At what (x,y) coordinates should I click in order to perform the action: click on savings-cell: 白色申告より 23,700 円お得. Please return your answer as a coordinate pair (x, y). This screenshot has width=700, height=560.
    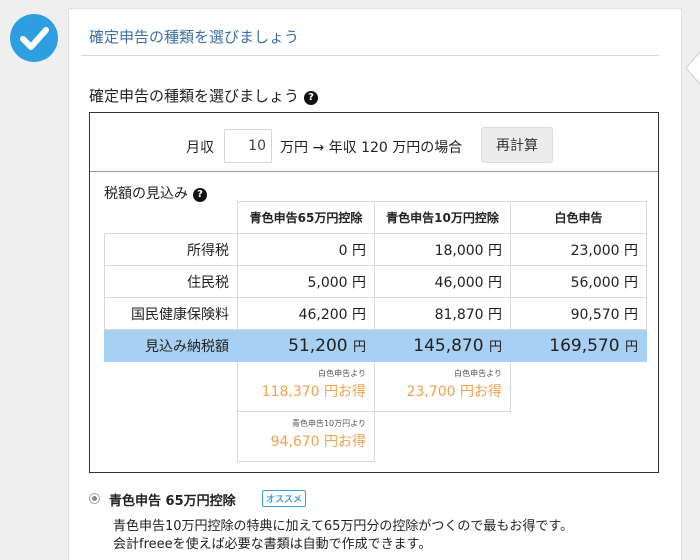
    Looking at the image, I should click on (442, 386).